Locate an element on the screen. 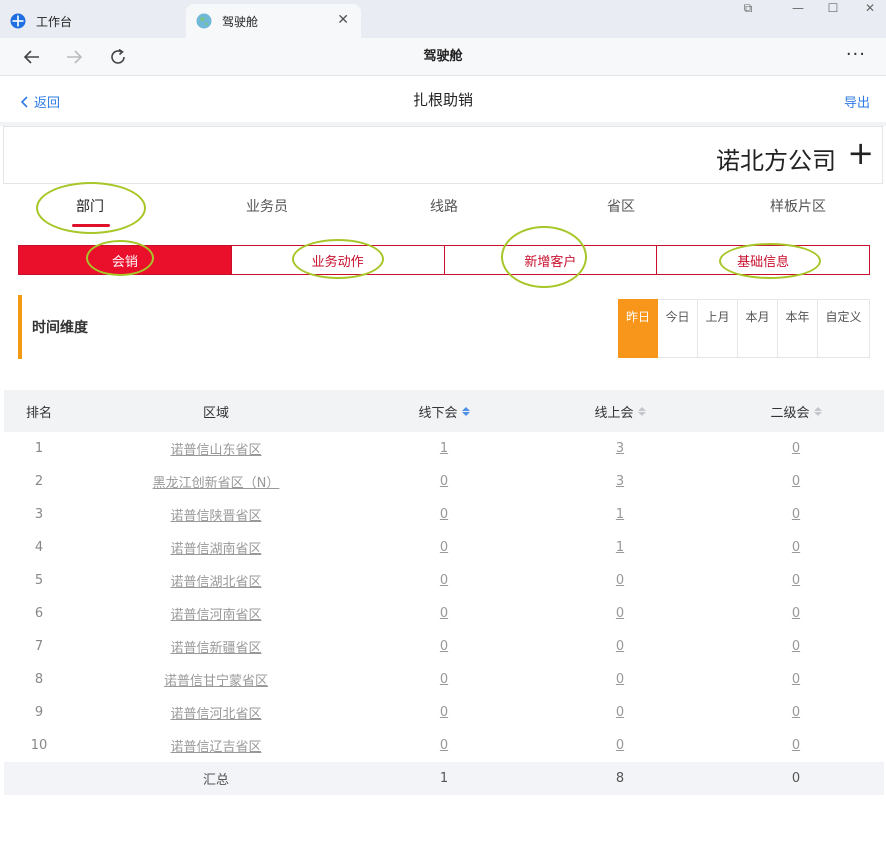  time-option-this-month: 本月 is located at coordinates (758, 328).